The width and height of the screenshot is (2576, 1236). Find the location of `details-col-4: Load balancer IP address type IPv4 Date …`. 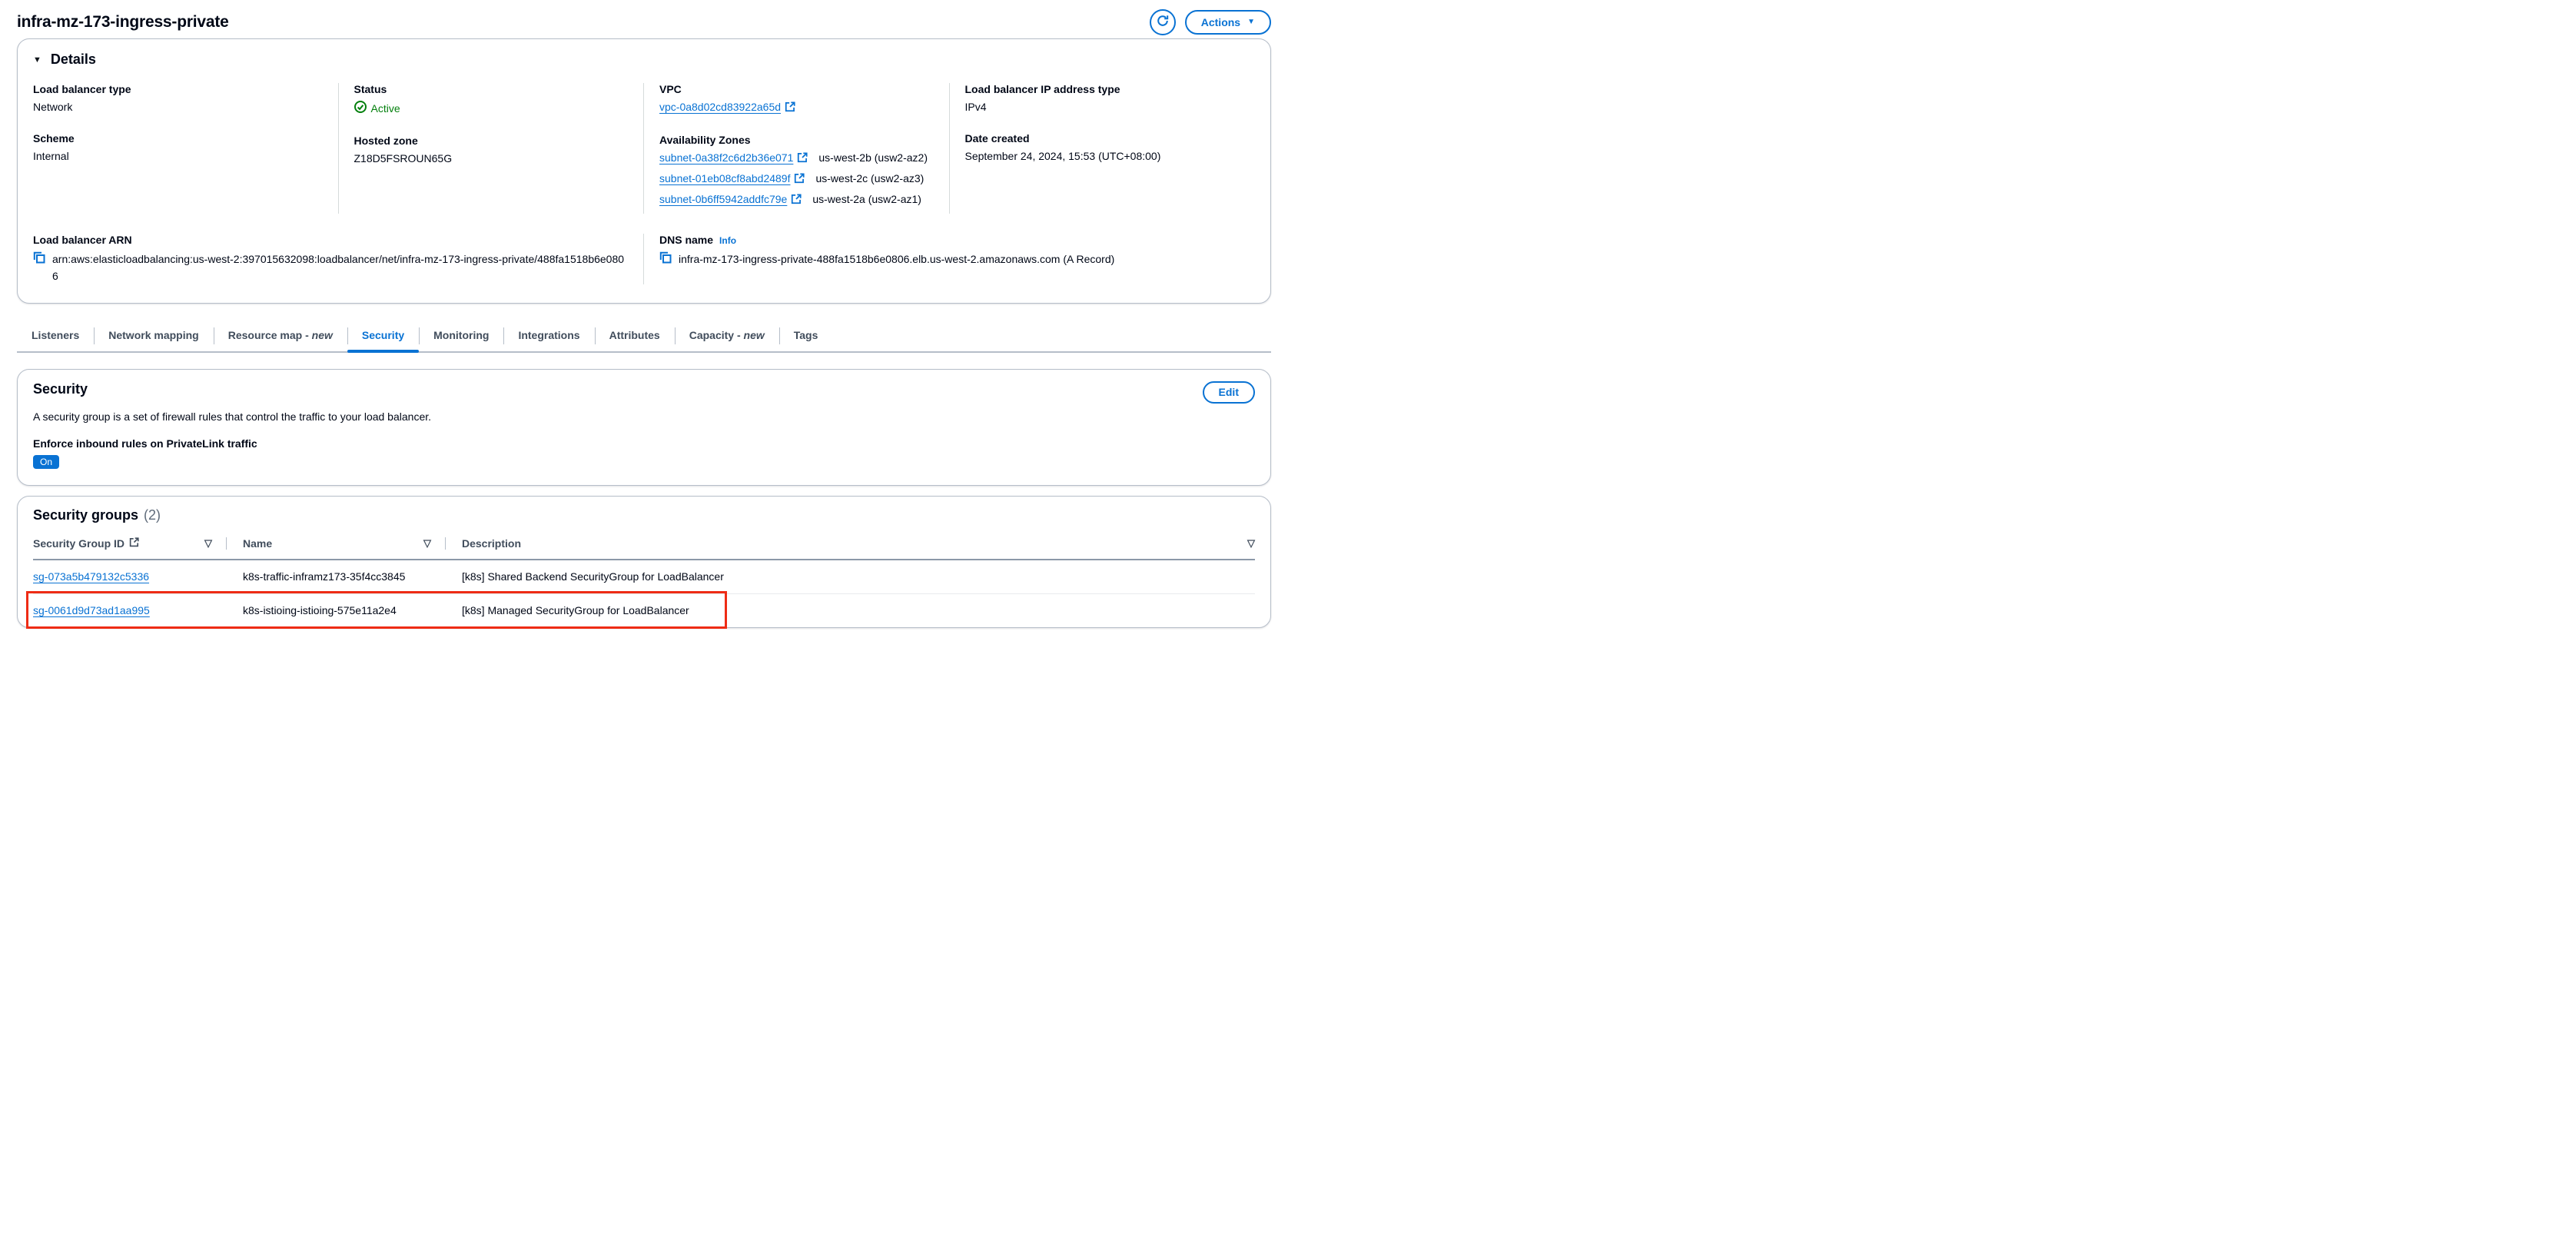

details-col-4: Load balancer IP address type IPv4 Date … is located at coordinates (1103, 148).